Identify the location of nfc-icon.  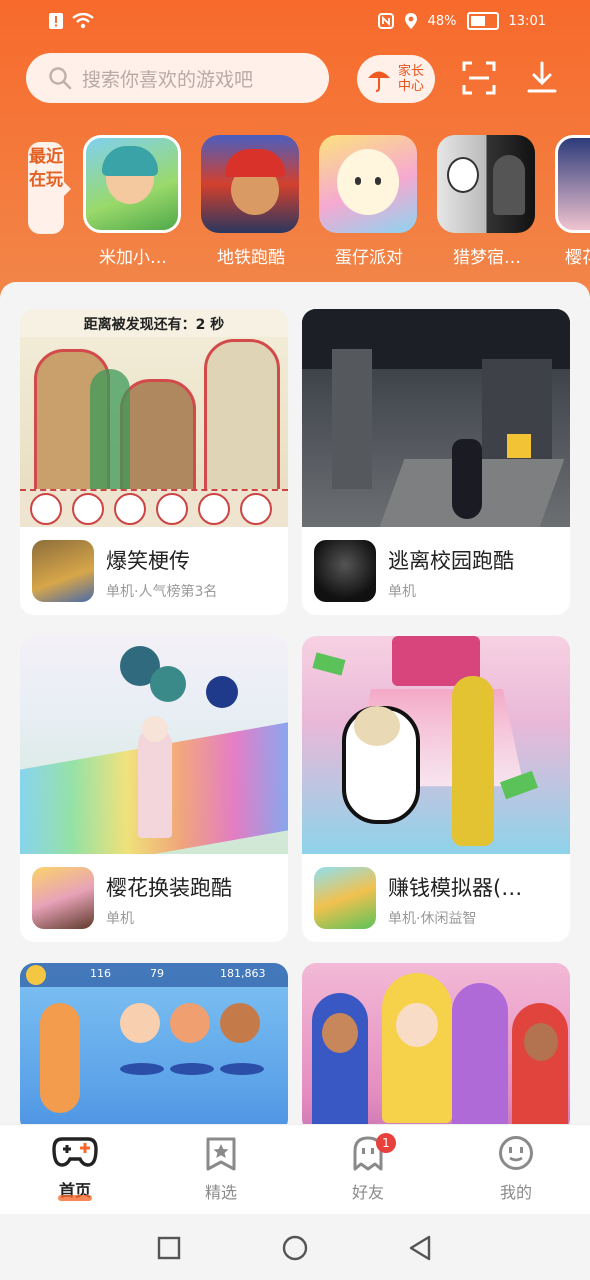
(385, 21).